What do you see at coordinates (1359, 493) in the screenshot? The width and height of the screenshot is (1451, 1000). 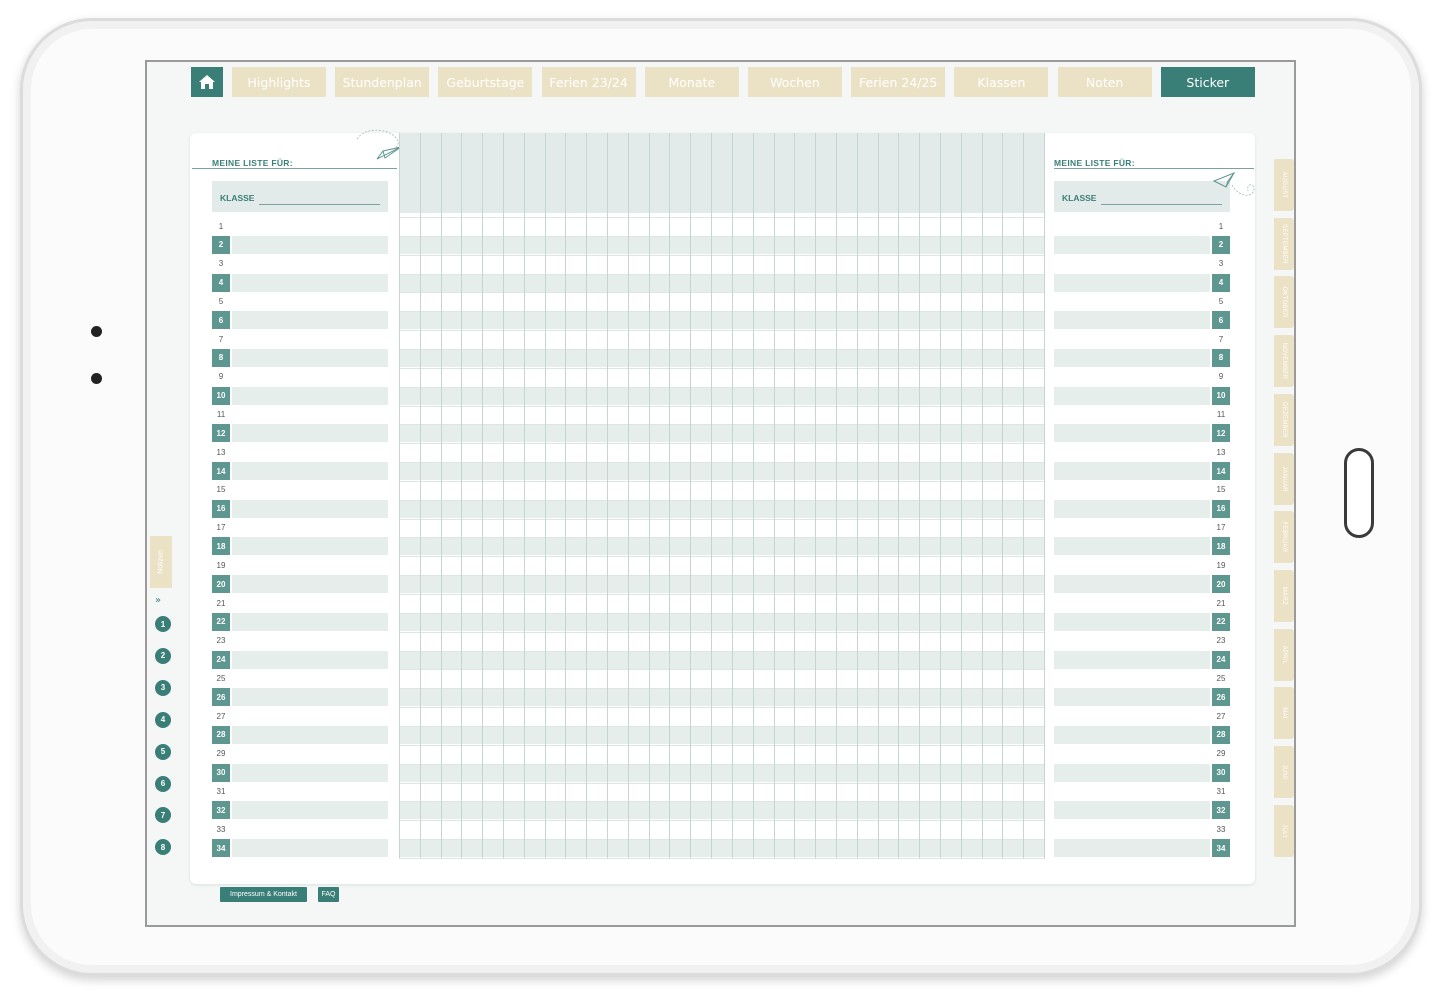 I see `tablet-home-button` at bounding box center [1359, 493].